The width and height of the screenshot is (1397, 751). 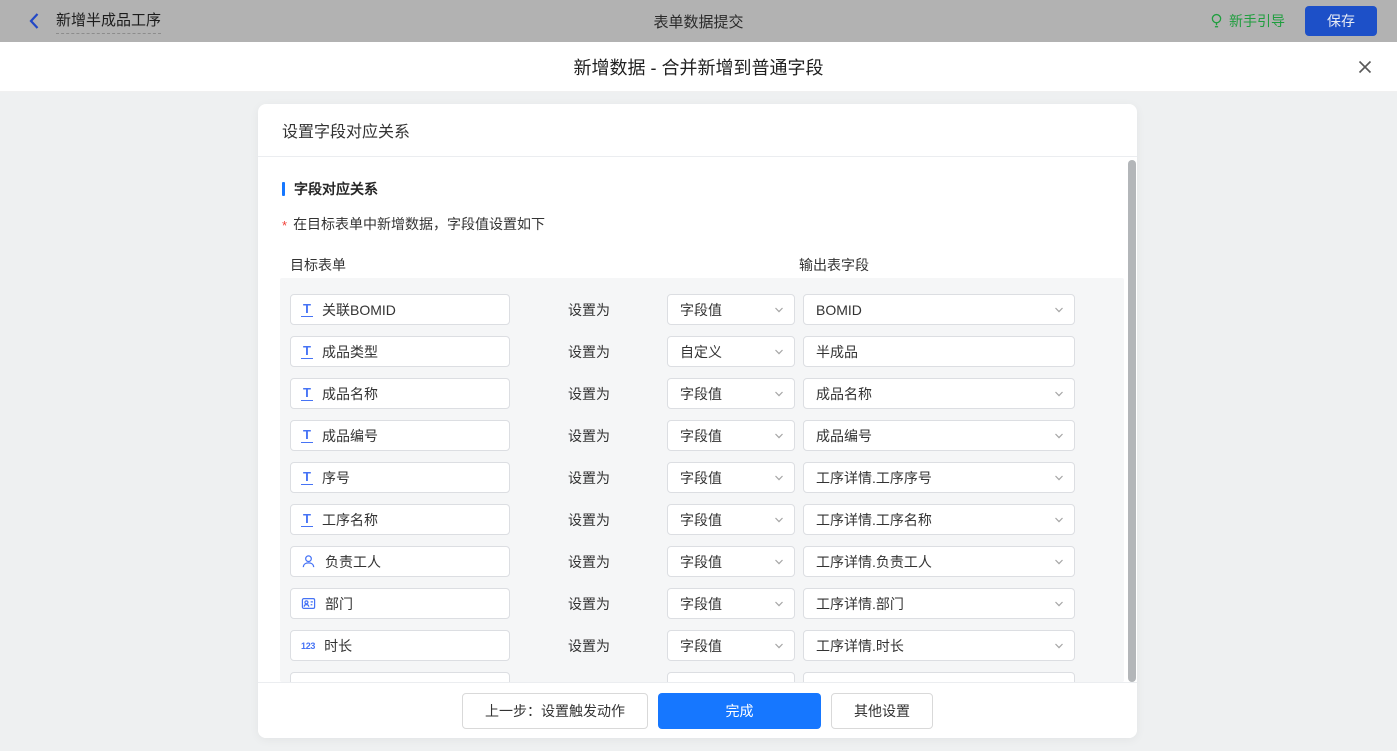 What do you see at coordinates (400, 645) in the screenshot?
I see `target-field: 123 时长` at bounding box center [400, 645].